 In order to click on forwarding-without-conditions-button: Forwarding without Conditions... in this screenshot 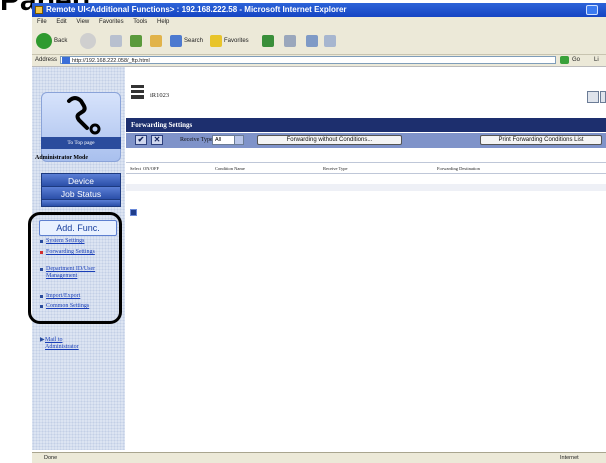, I will do `click(329, 140)`.